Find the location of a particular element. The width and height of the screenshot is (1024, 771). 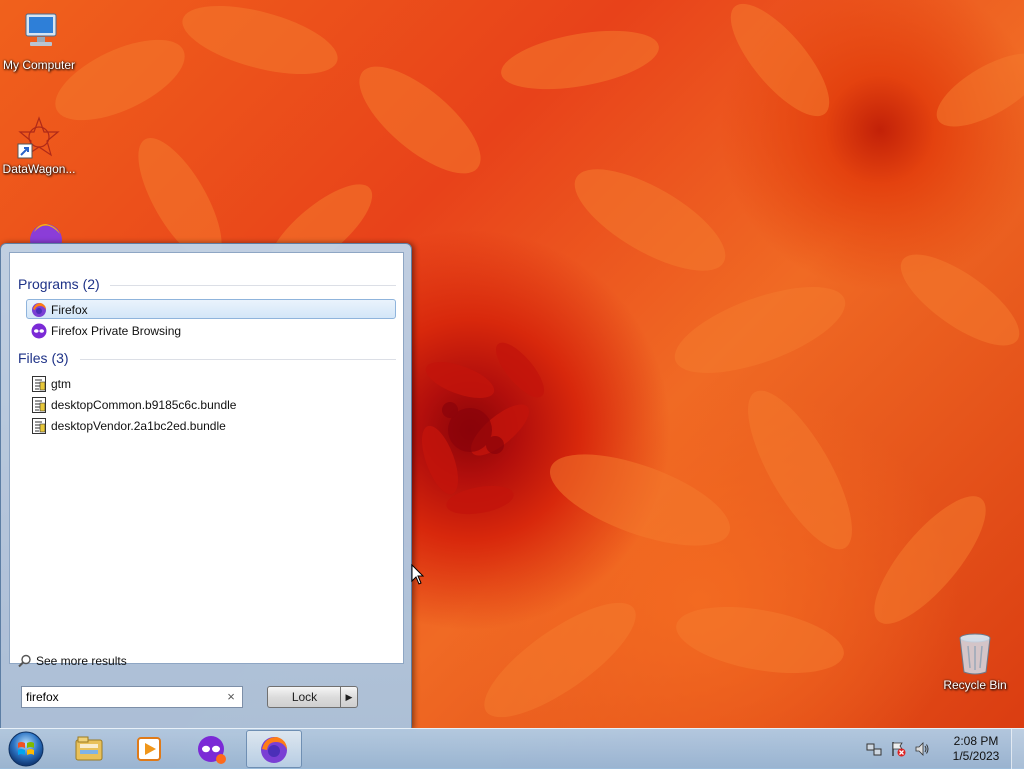

result-label: Firefox Private Browsing is located at coordinates (116, 331).